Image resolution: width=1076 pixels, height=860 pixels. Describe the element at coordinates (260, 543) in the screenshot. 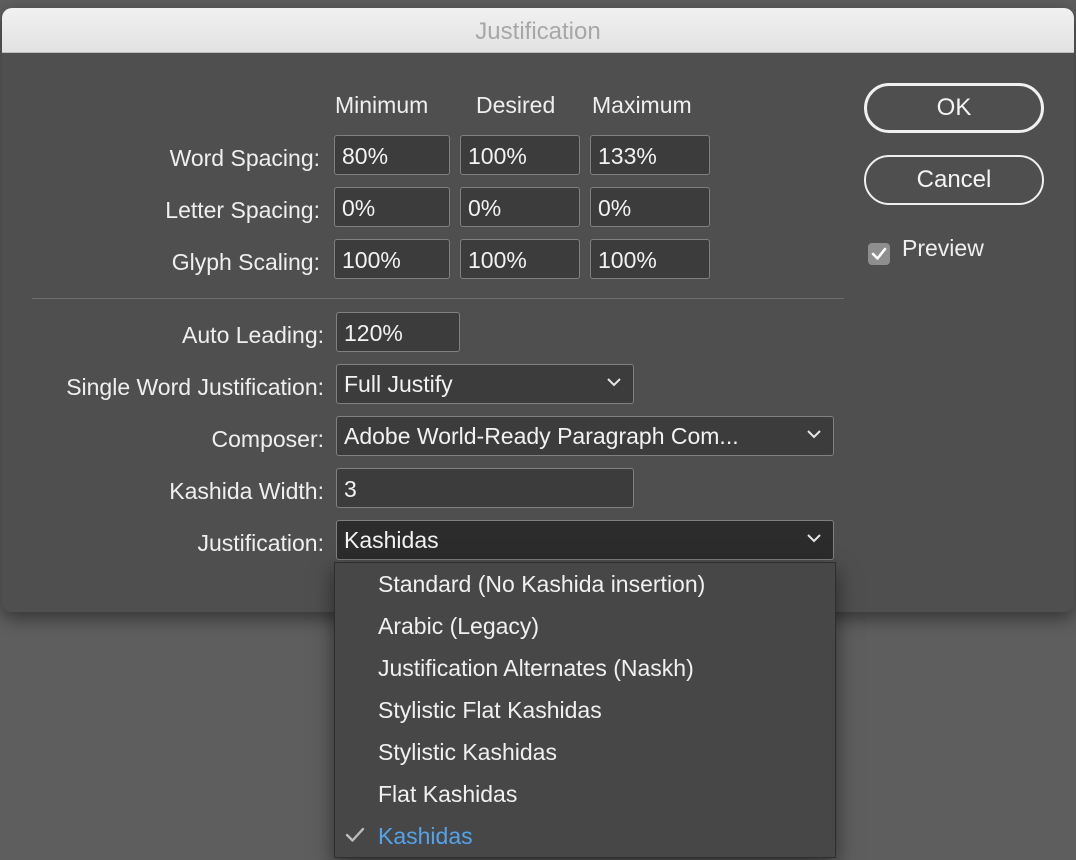

I see `justification-label: Justification:` at that location.